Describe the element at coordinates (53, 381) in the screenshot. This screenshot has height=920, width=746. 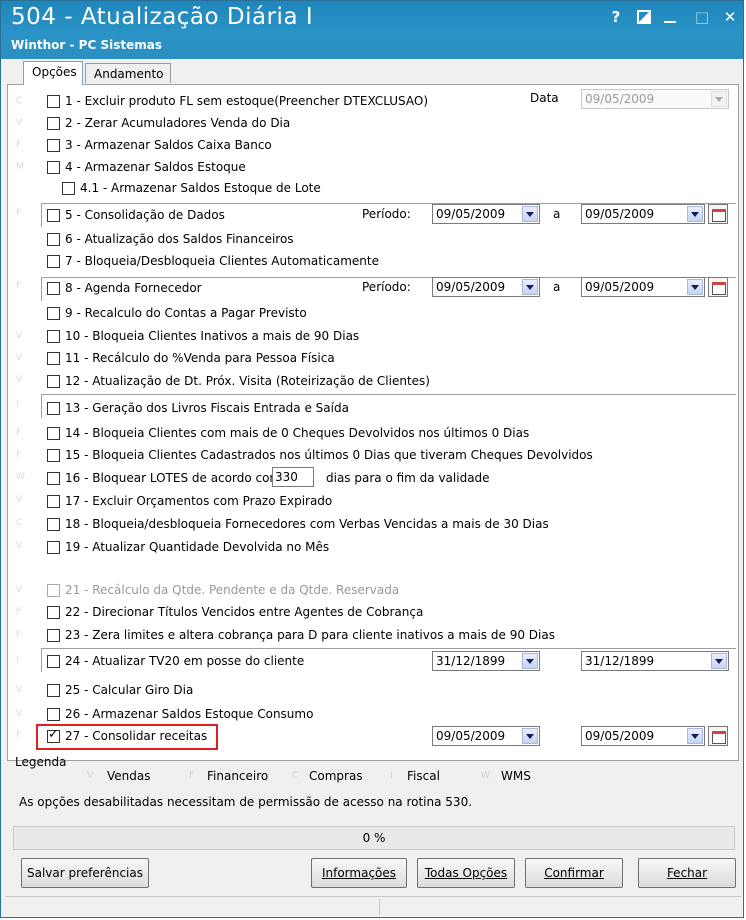
I see `option-12-checkbox` at that location.